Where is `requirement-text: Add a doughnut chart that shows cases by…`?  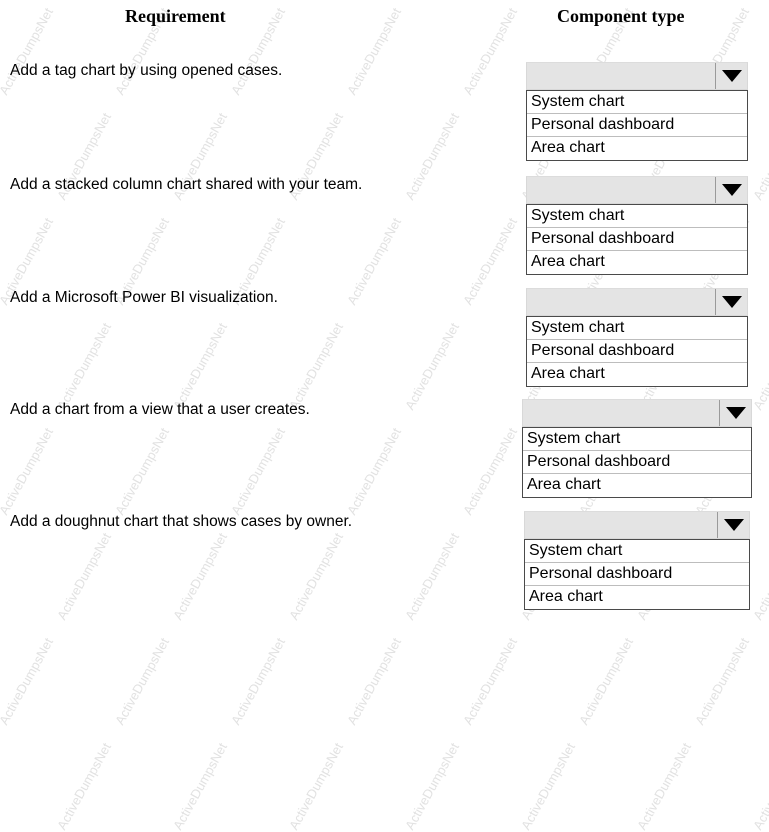 requirement-text: Add a doughnut chart that shows cases by… is located at coordinates (181, 521).